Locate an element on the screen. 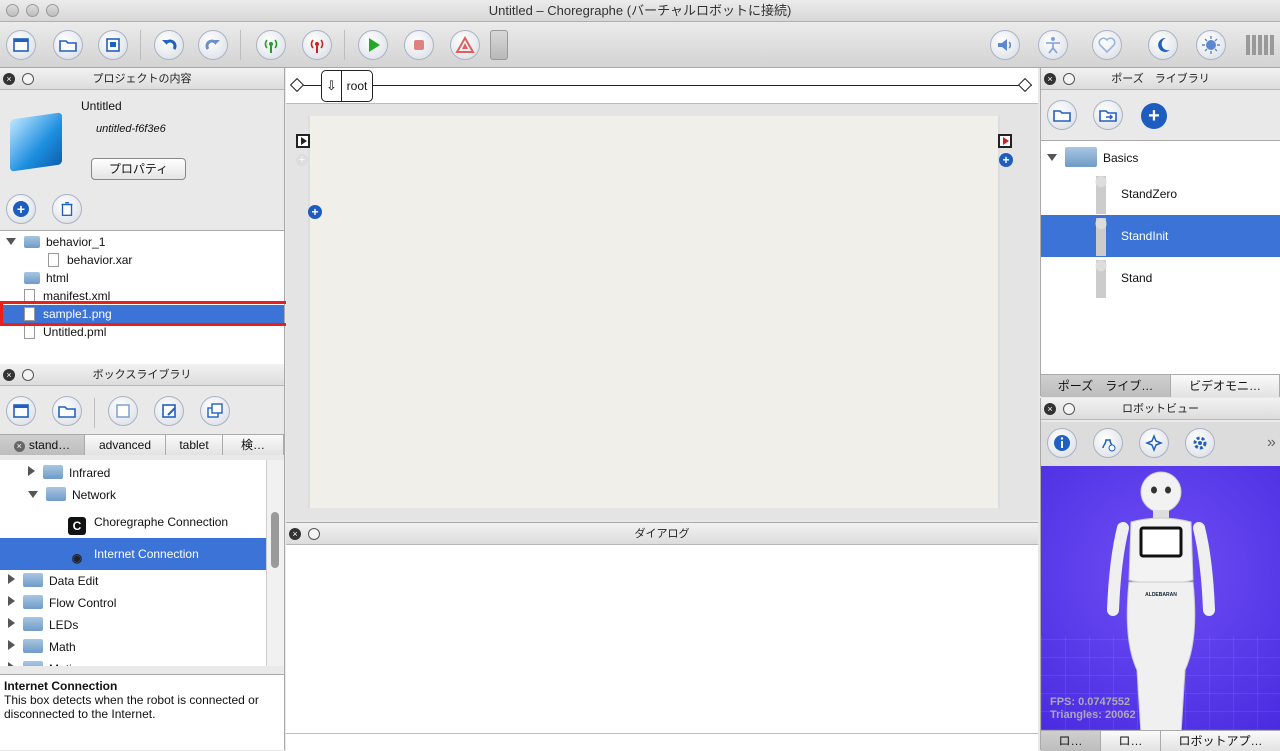  pose-item-2: Stand is located at coordinates (1160, 278).